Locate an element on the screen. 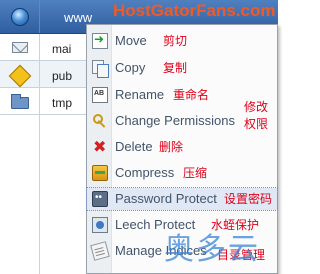  chinese-annotation: 压缩 is located at coordinates (195, 173).